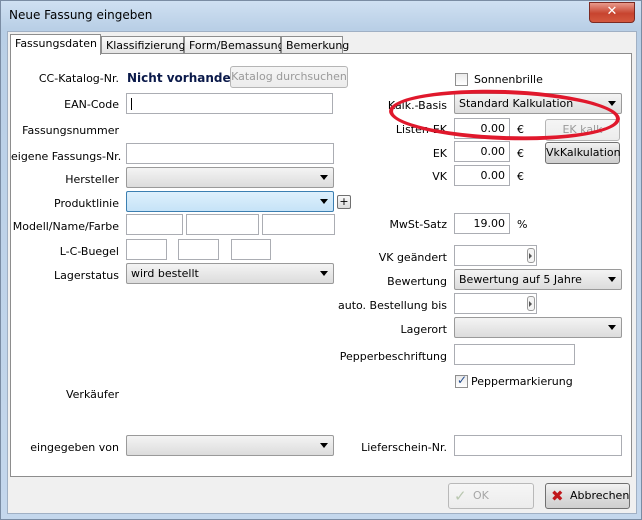 The width and height of the screenshot is (642, 520). I want to click on check-icon: ✓, so click(460, 496).